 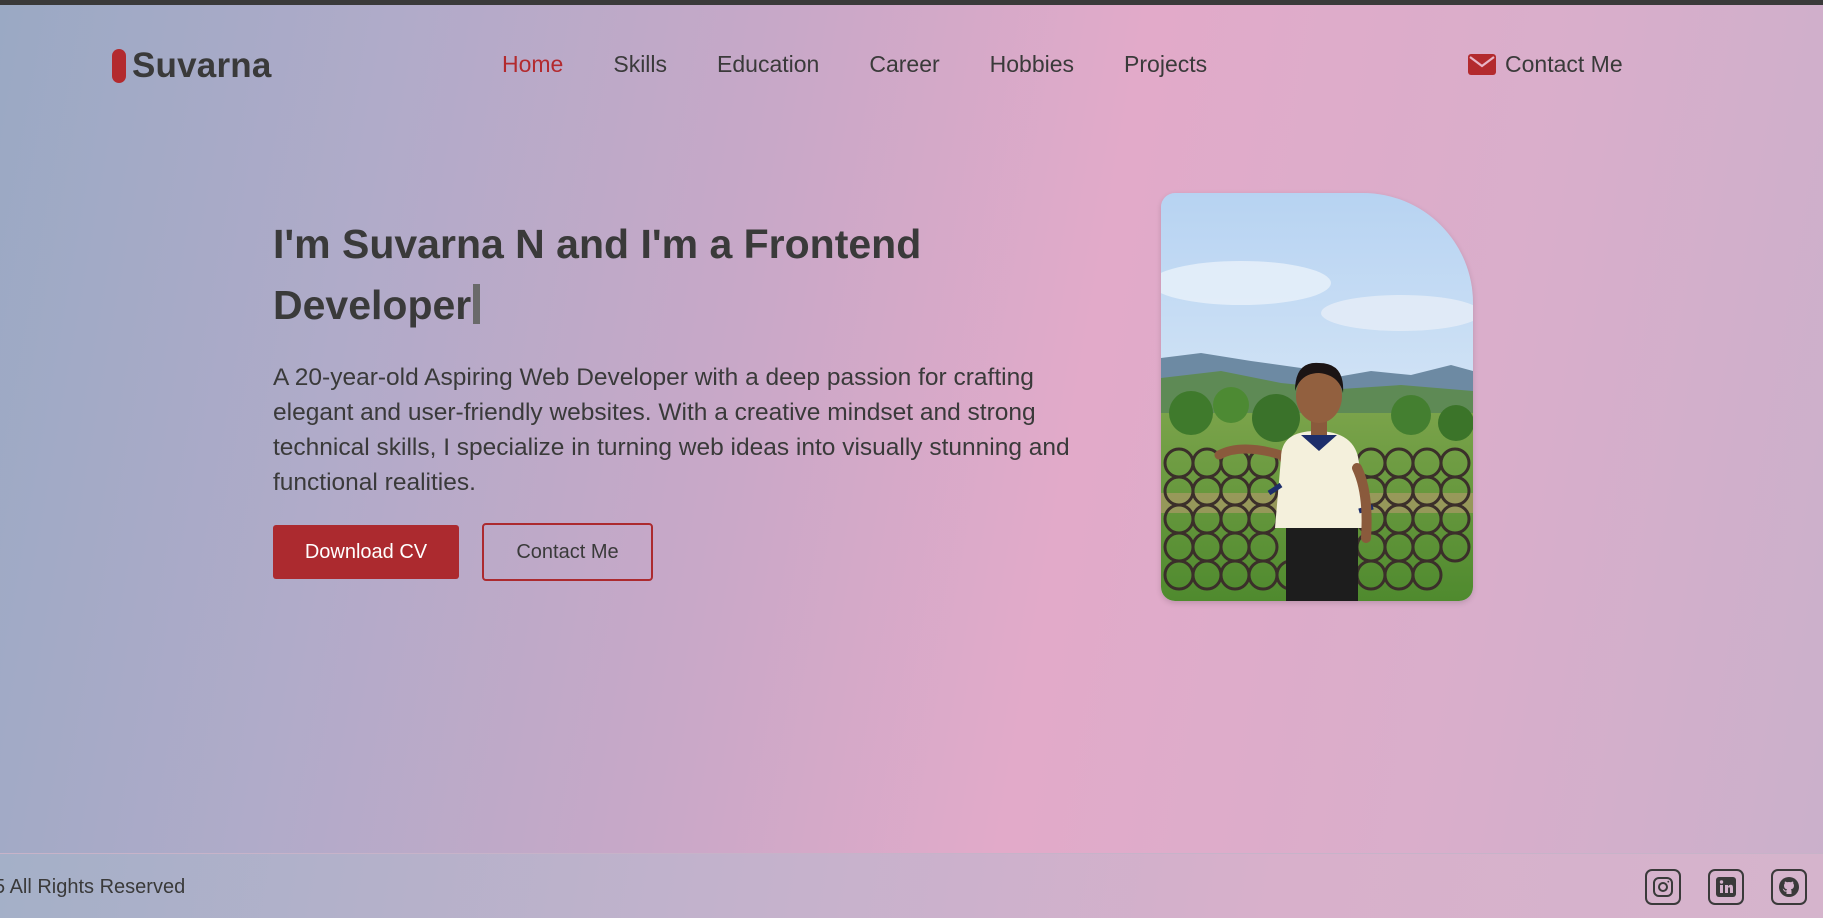 What do you see at coordinates (93, 887) in the screenshot?
I see `copyright-text: 5 All Rights Reserved` at bounding box center [93, 887].